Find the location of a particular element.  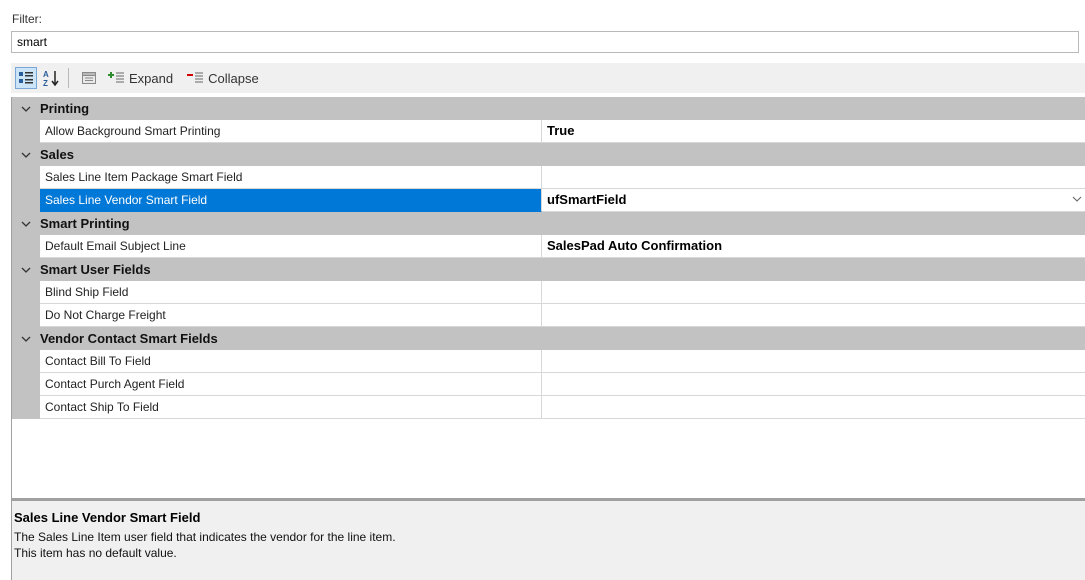

expand-button: Expand is located at coordinates (141, 78).